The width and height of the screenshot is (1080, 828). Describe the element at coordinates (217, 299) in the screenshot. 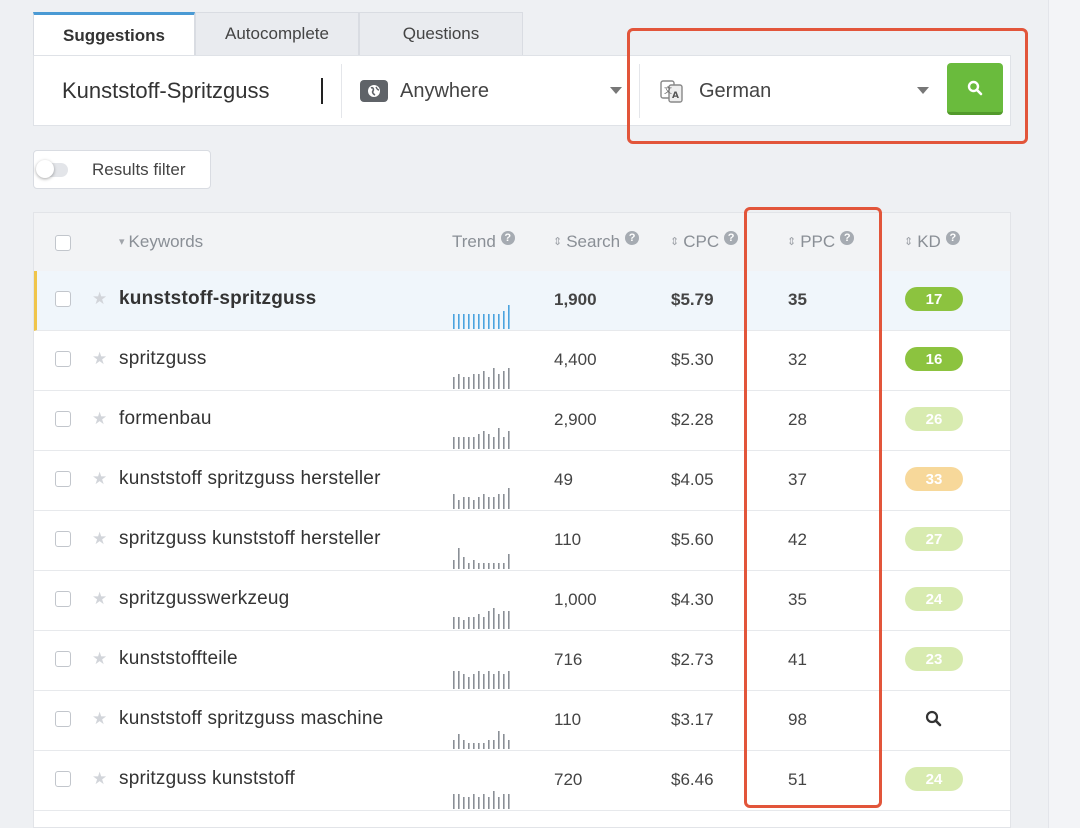

I see `keyword-cell: kunststoff-spritzguss` at that location.